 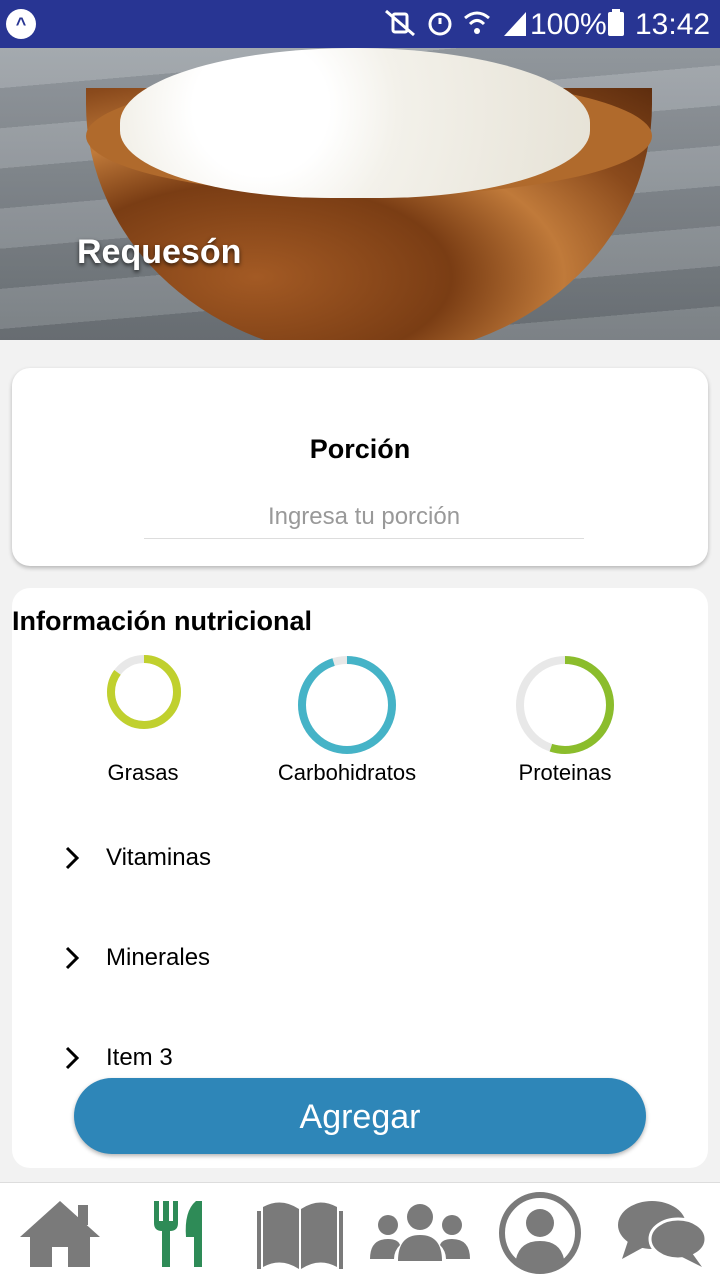 I want to click on battery-icon, so click(x=616, y=22).